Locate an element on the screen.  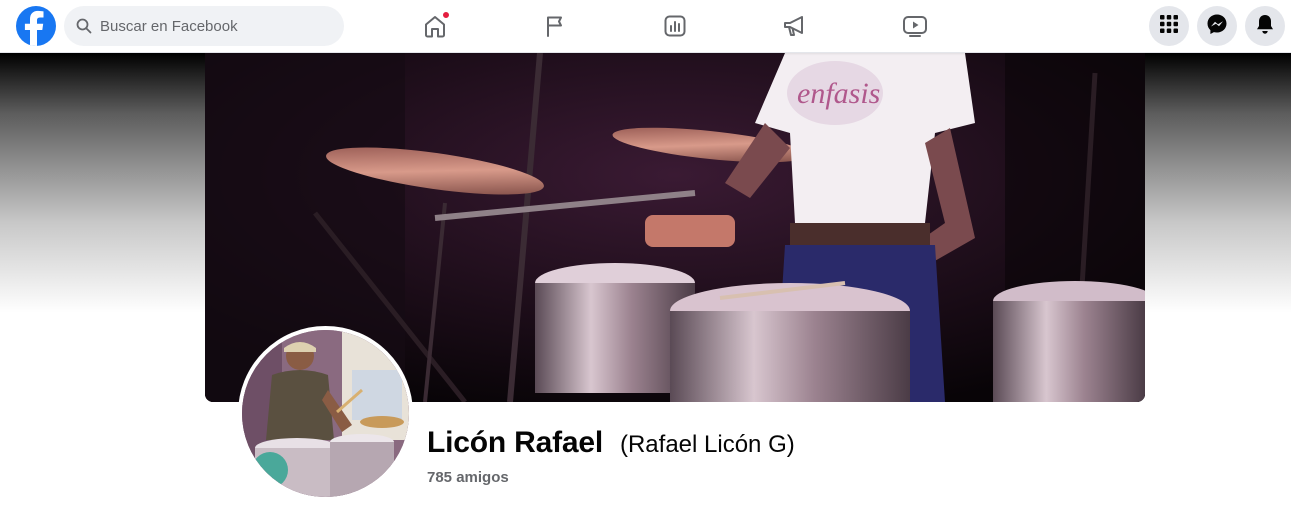
grid-icon is located at coordinates (1169, 26).